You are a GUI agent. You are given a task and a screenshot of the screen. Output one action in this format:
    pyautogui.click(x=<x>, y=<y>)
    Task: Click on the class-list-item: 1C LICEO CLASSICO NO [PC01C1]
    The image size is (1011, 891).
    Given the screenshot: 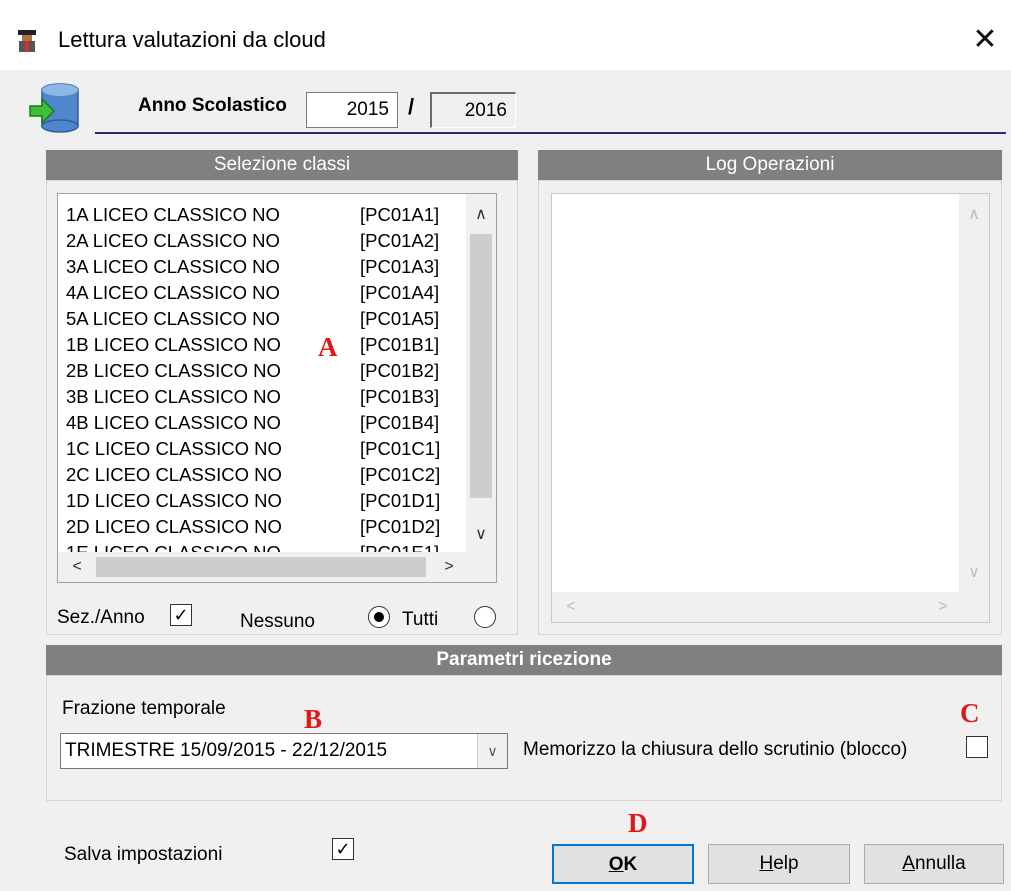 What is the action you would take?
    pyautogui.click(x=264, y=449)
    